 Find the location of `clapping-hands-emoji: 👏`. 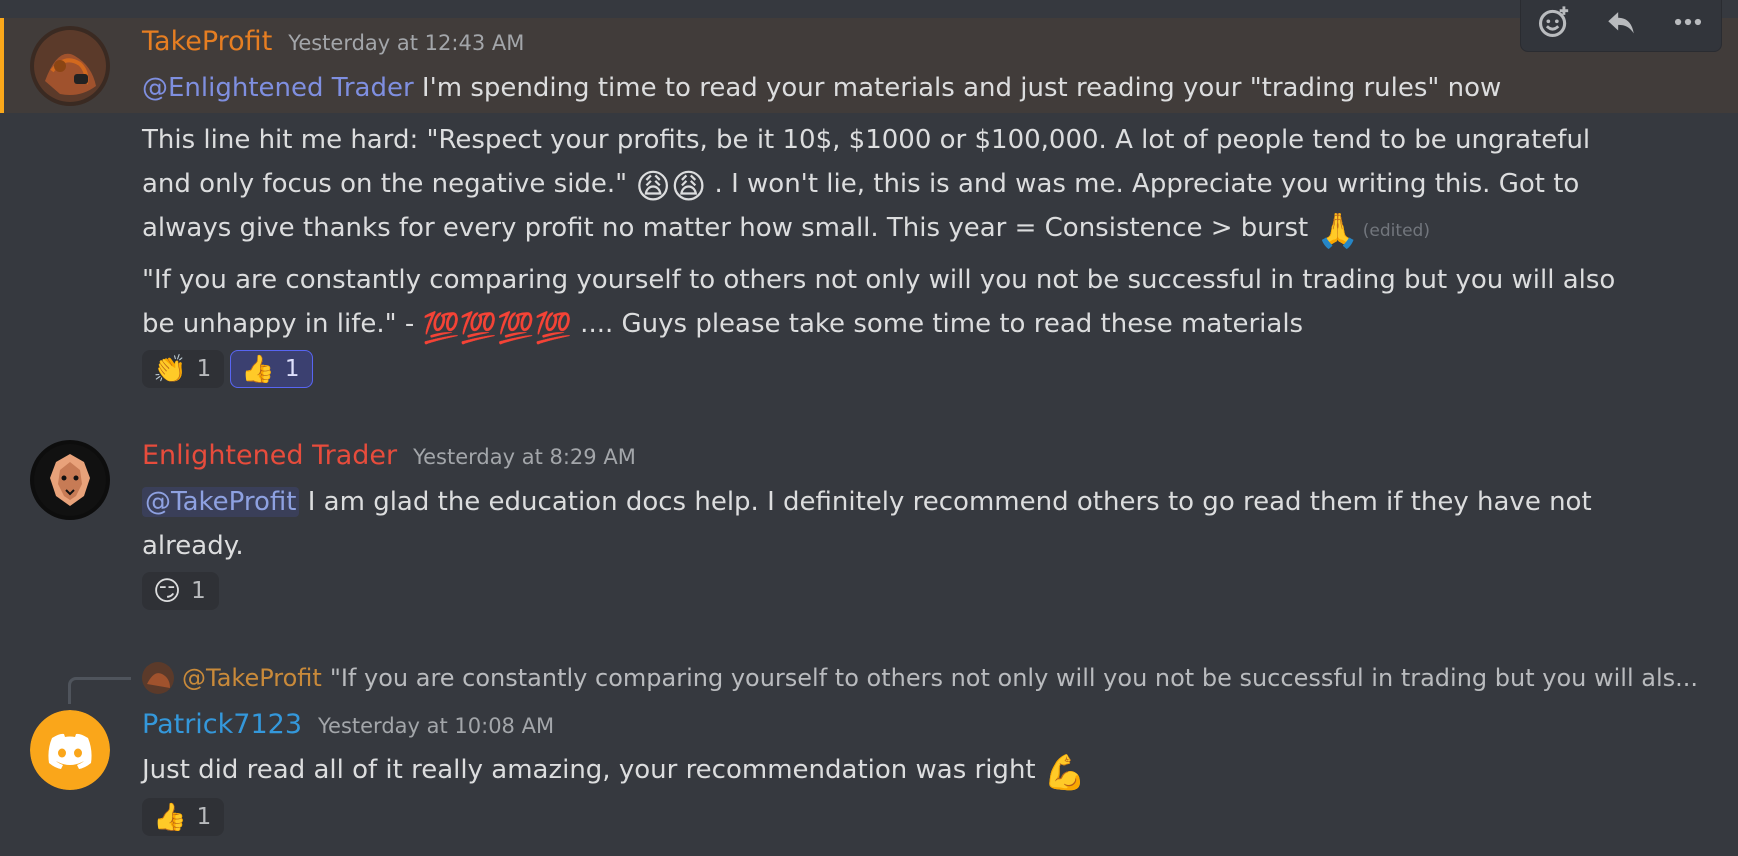

clapping-hands-emoji: 👏 is located at coordinates (170, 369).